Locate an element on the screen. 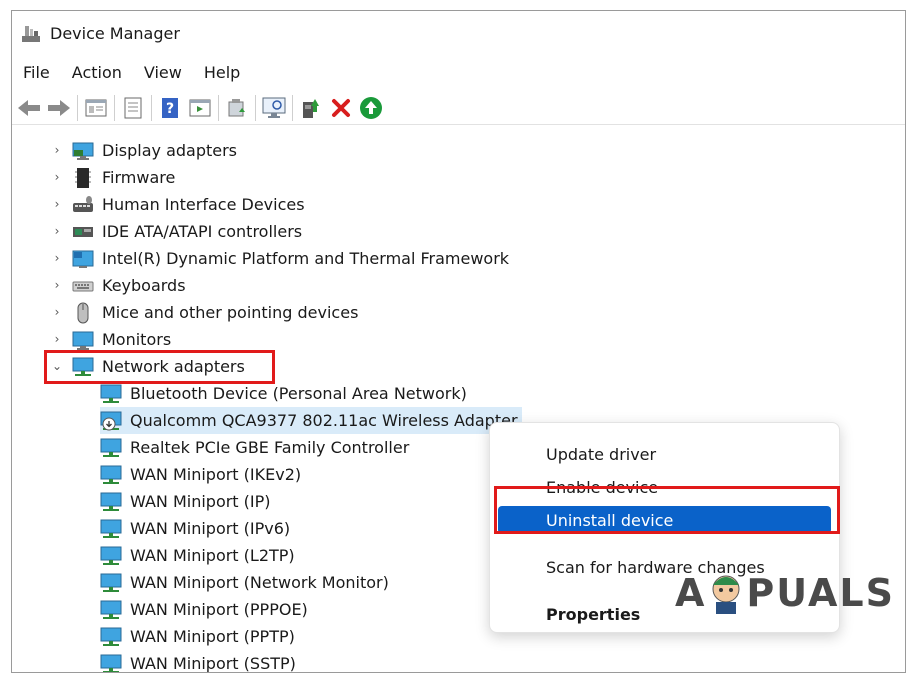 Image resolution: width=916 pixels, height=683 pixels. title-bar: Device Manager is located at coordinates (458, 33).